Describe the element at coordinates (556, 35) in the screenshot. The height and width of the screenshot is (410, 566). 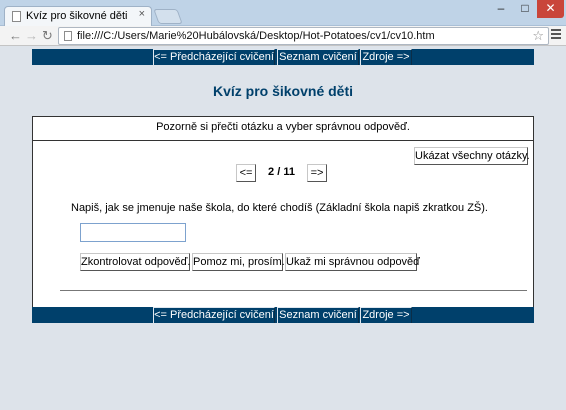
I see `browser-menu-icon` at that location.